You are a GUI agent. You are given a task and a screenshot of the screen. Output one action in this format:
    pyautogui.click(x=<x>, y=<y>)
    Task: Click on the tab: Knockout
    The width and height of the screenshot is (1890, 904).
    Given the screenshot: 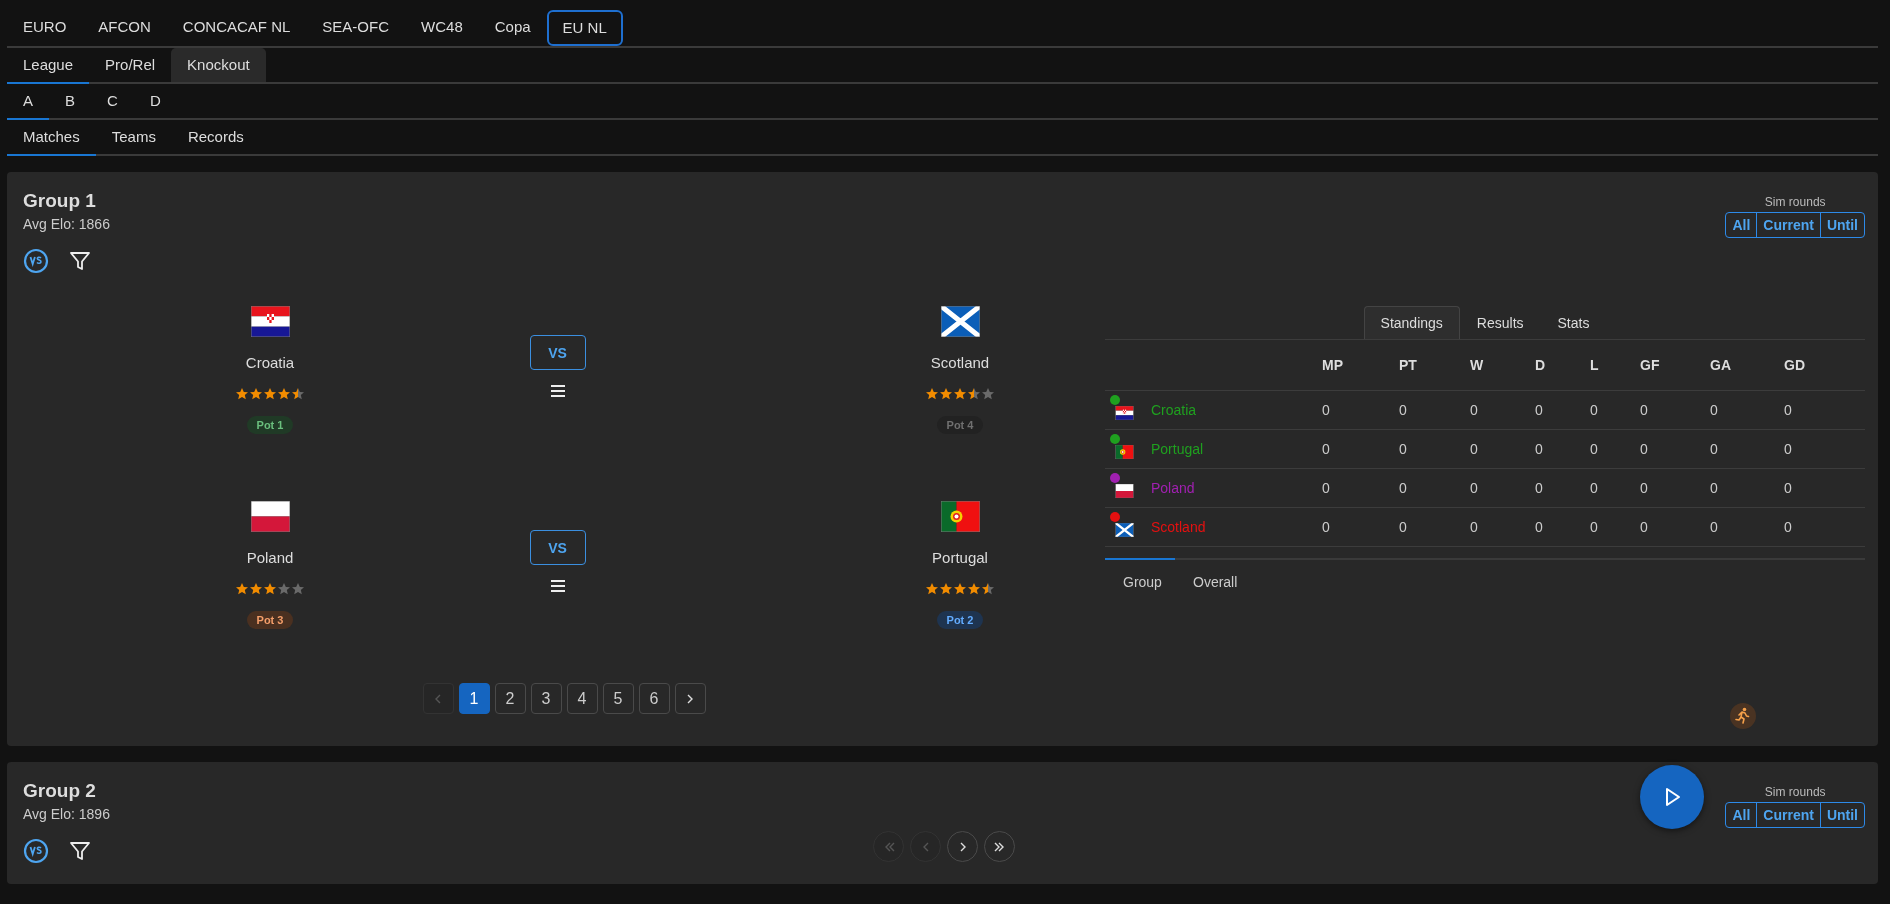 What is the action you would take?
    pyautogui.click(x=218, y=65)
    